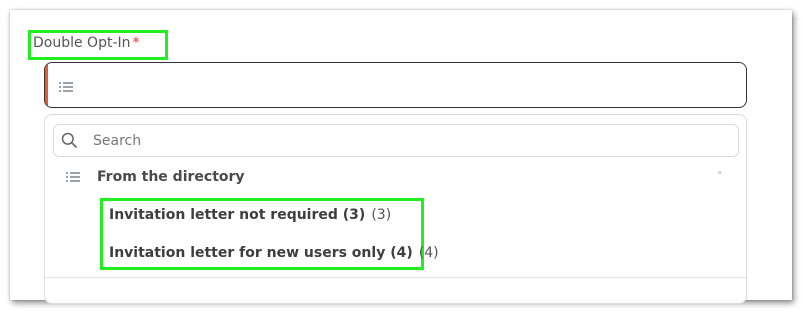 The width and height of the screenshot is (803, 311). I want to click on option-label: Invitation letter for new users only (4), so click(261, 253).